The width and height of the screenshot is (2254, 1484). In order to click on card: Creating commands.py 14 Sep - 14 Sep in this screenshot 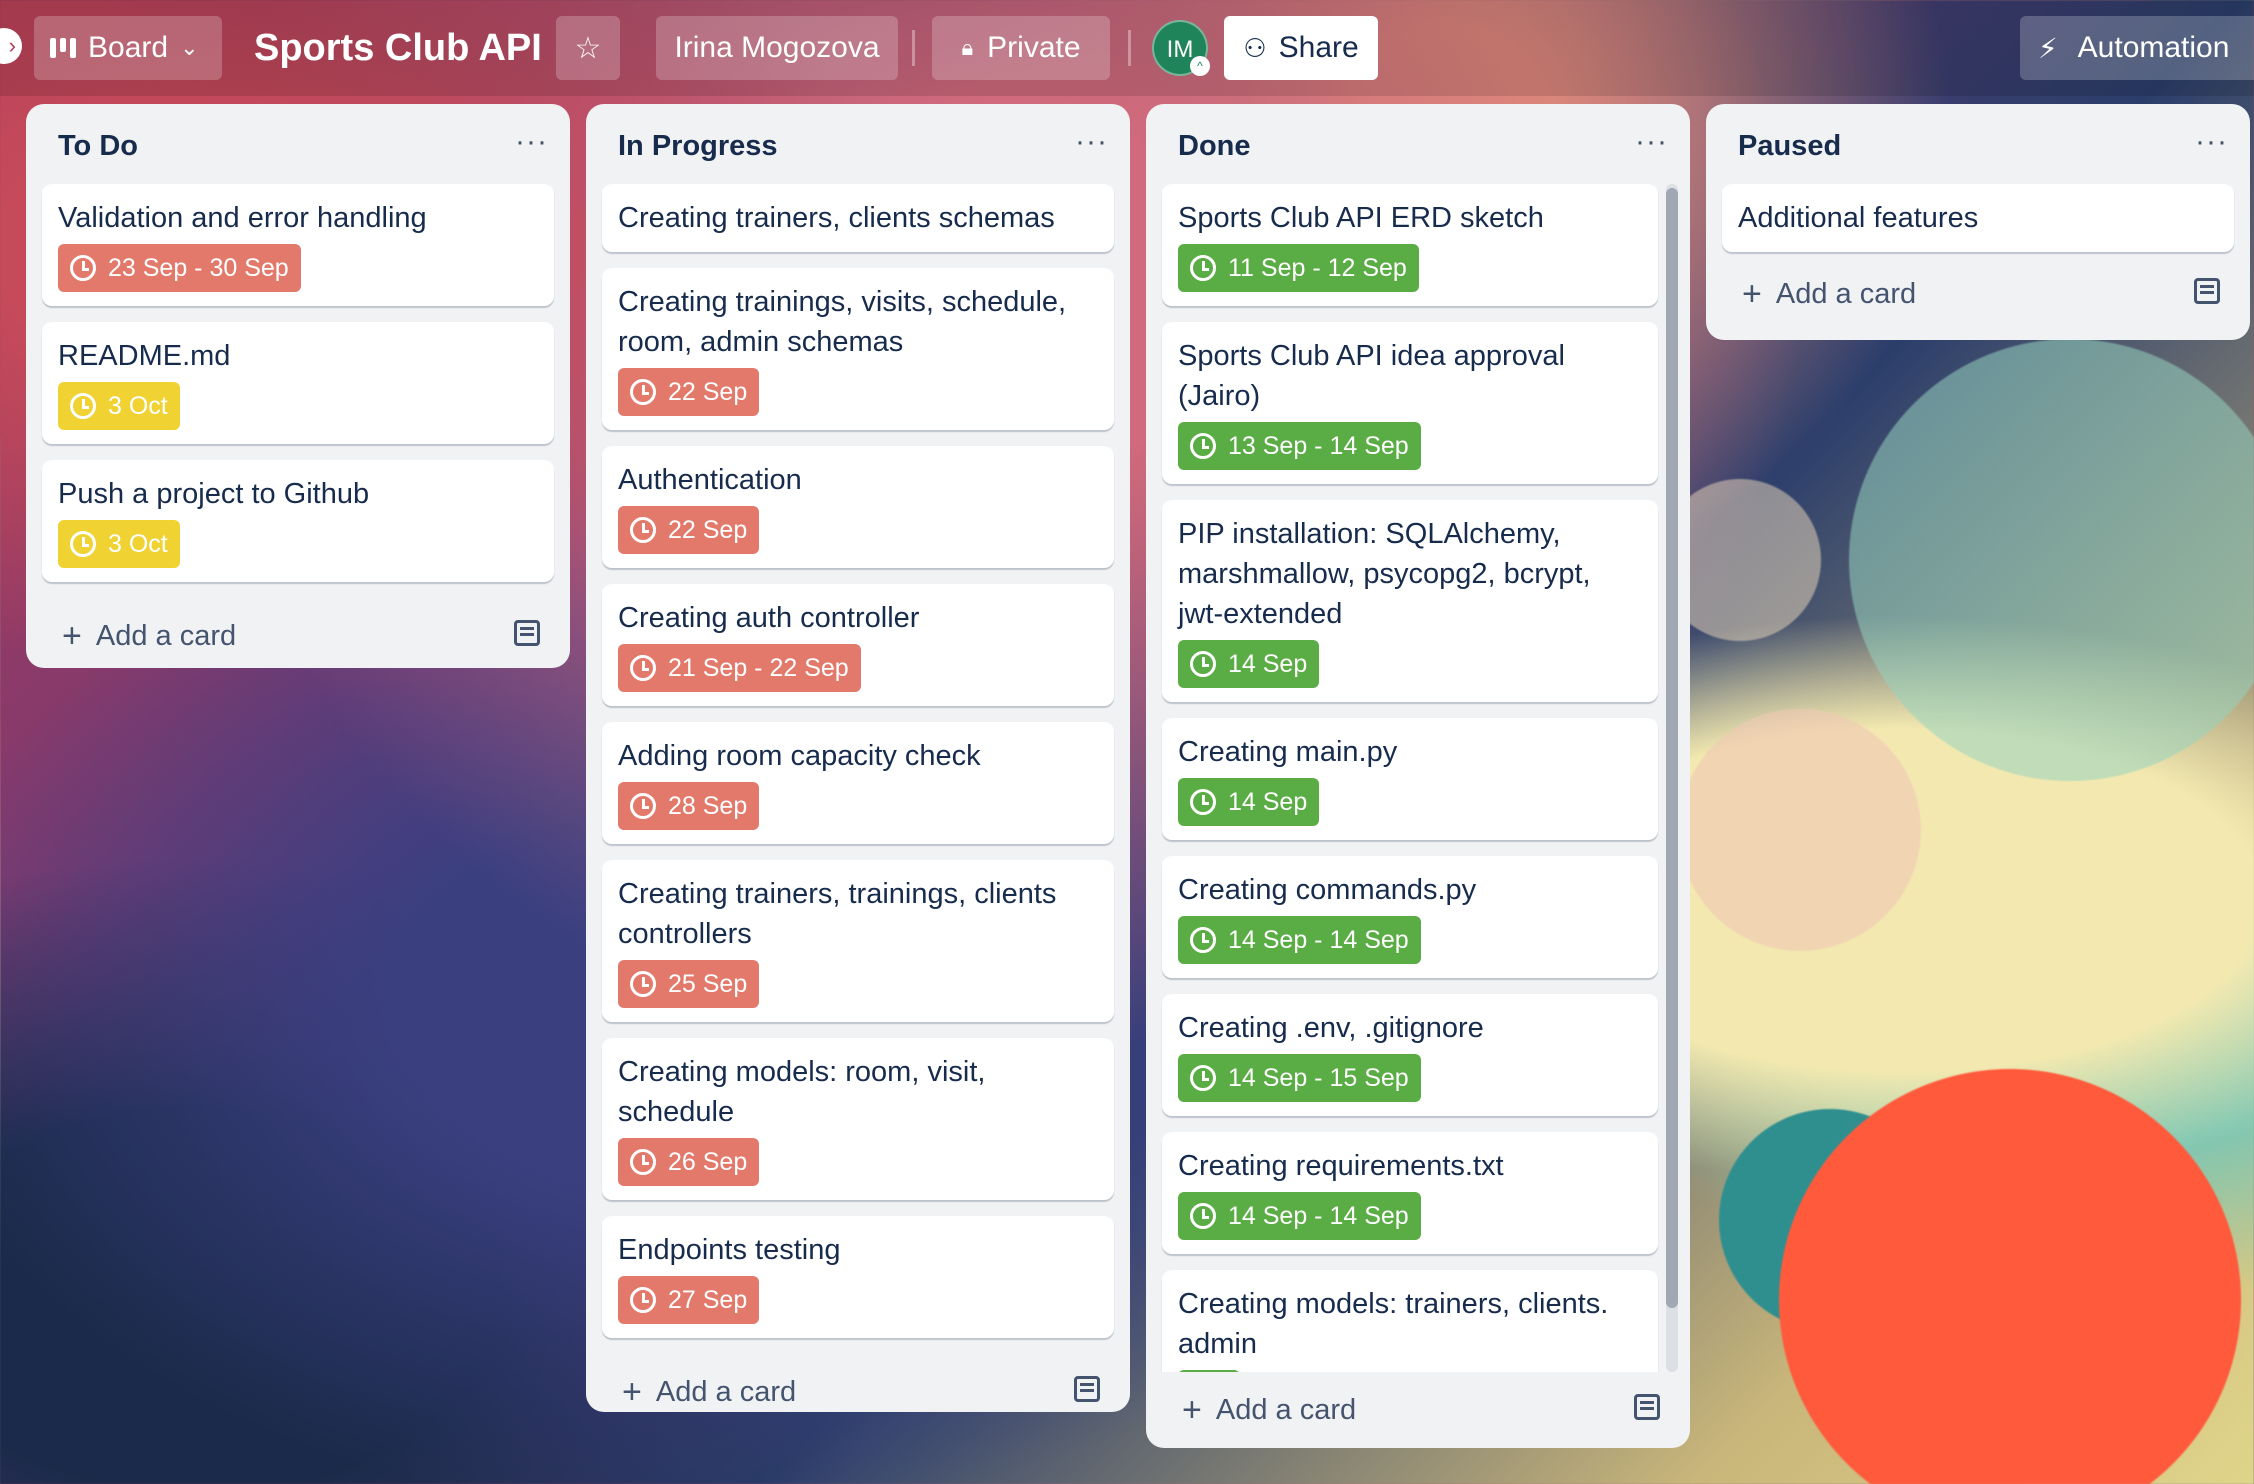, I will do `click(1410, 917)`.